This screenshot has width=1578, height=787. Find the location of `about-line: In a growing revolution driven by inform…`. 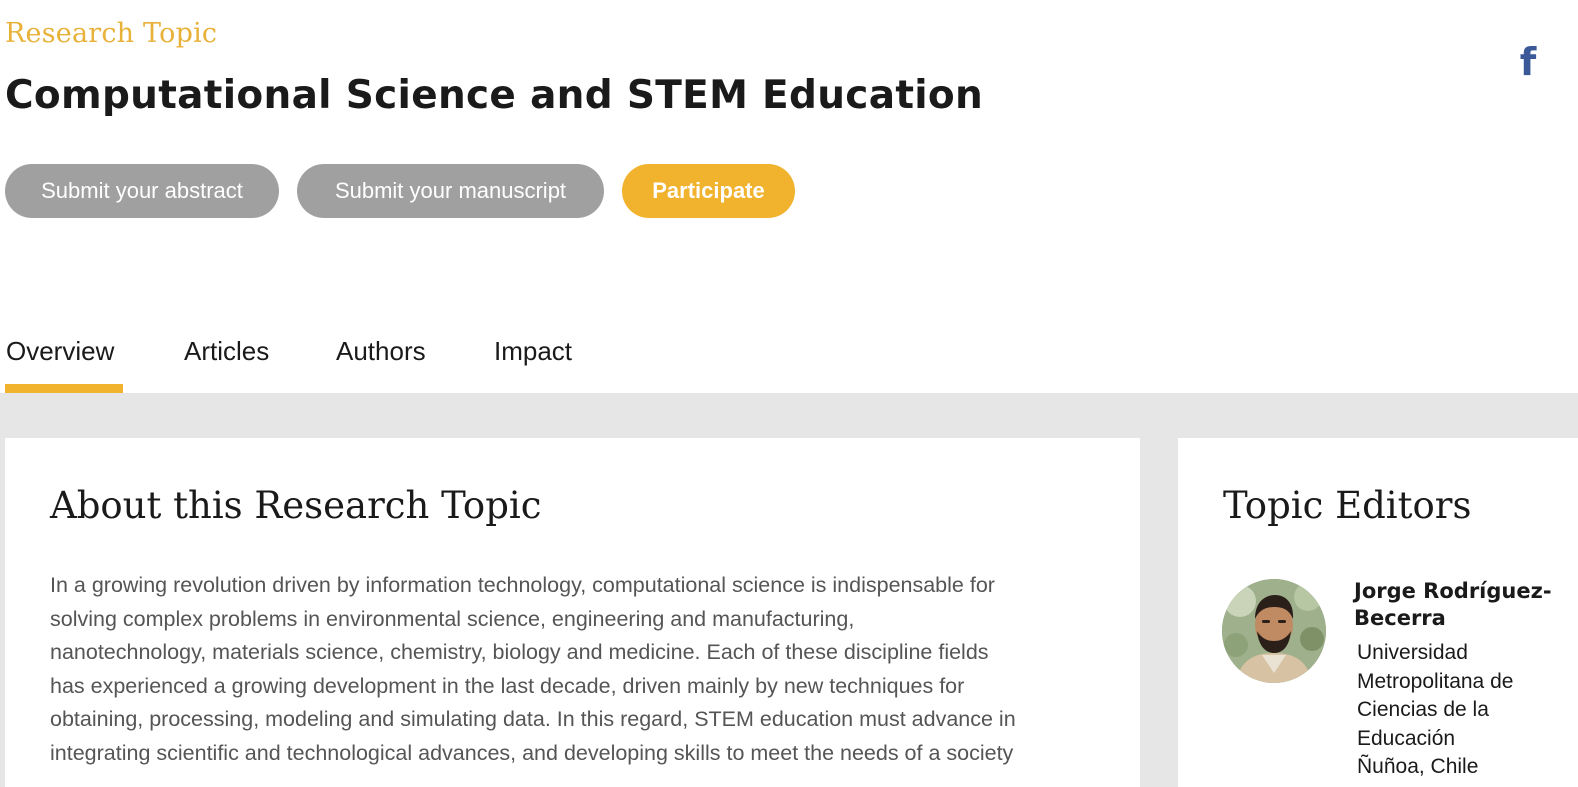

about-line: In a growing revolution driven by inform… is located at coordinates (522, 585).